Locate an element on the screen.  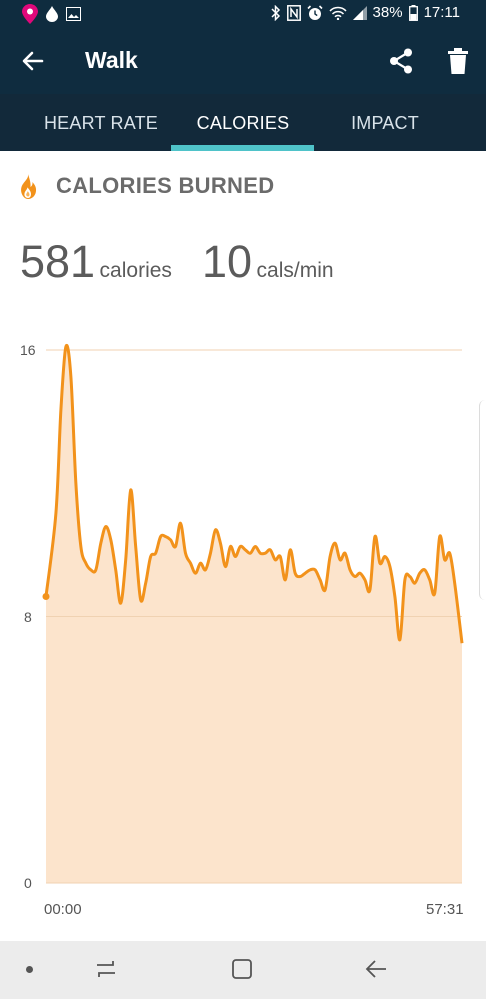
section-header: CALORIES BURNED is located at coordinates (243, 186).